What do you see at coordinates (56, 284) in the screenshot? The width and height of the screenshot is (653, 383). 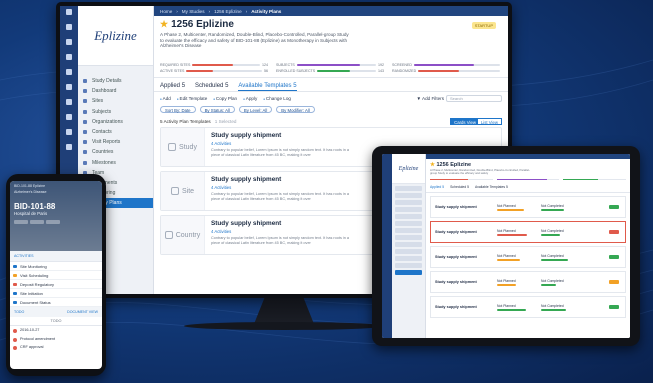 I see `list-item: Deposit Regulatory` at bounding box center [56, 284].